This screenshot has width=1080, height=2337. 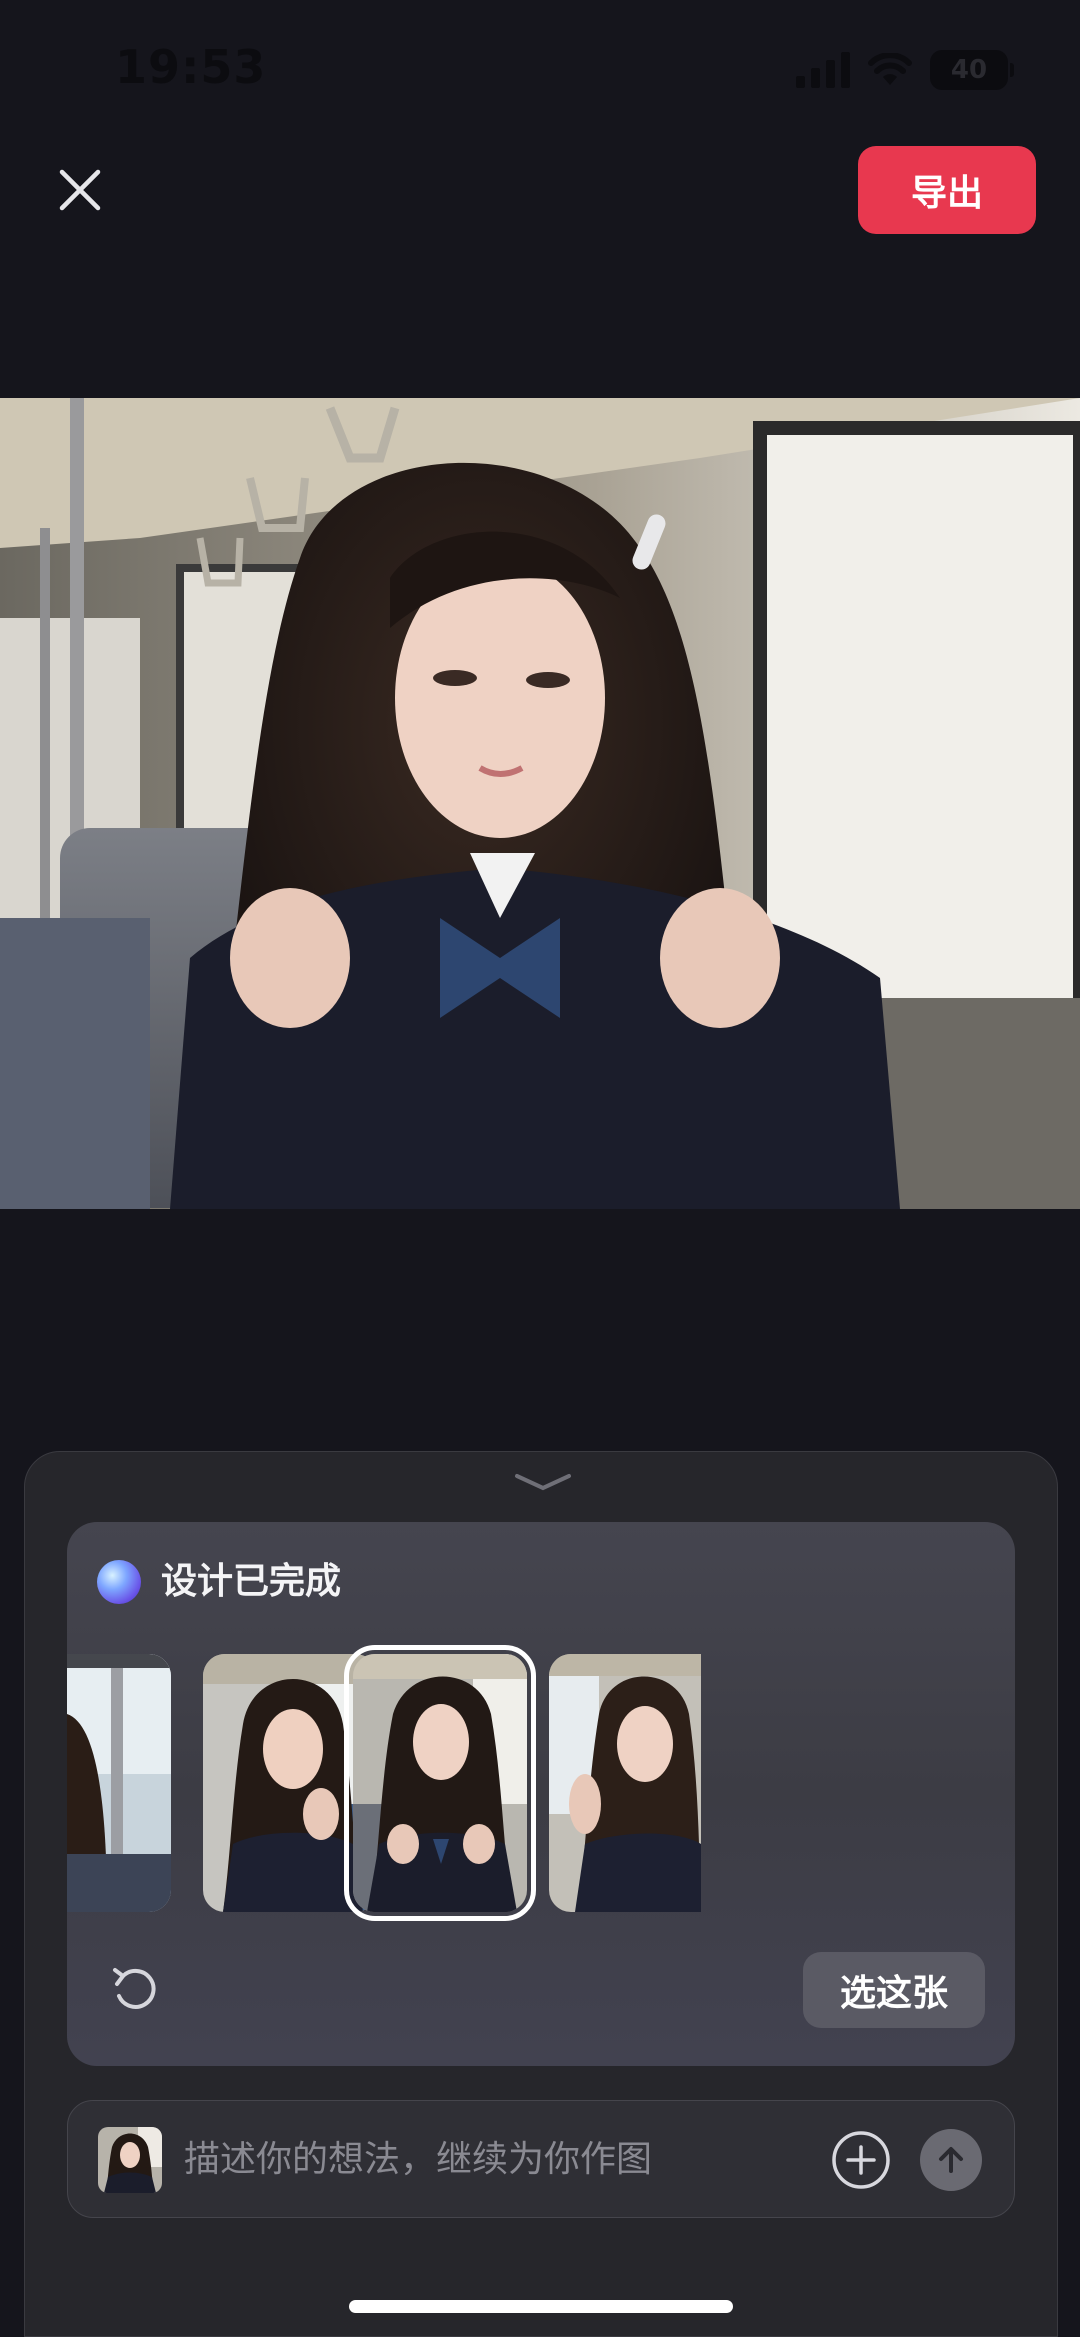 I want to click on cellular-signal-icon, so click(x=823, y=70).